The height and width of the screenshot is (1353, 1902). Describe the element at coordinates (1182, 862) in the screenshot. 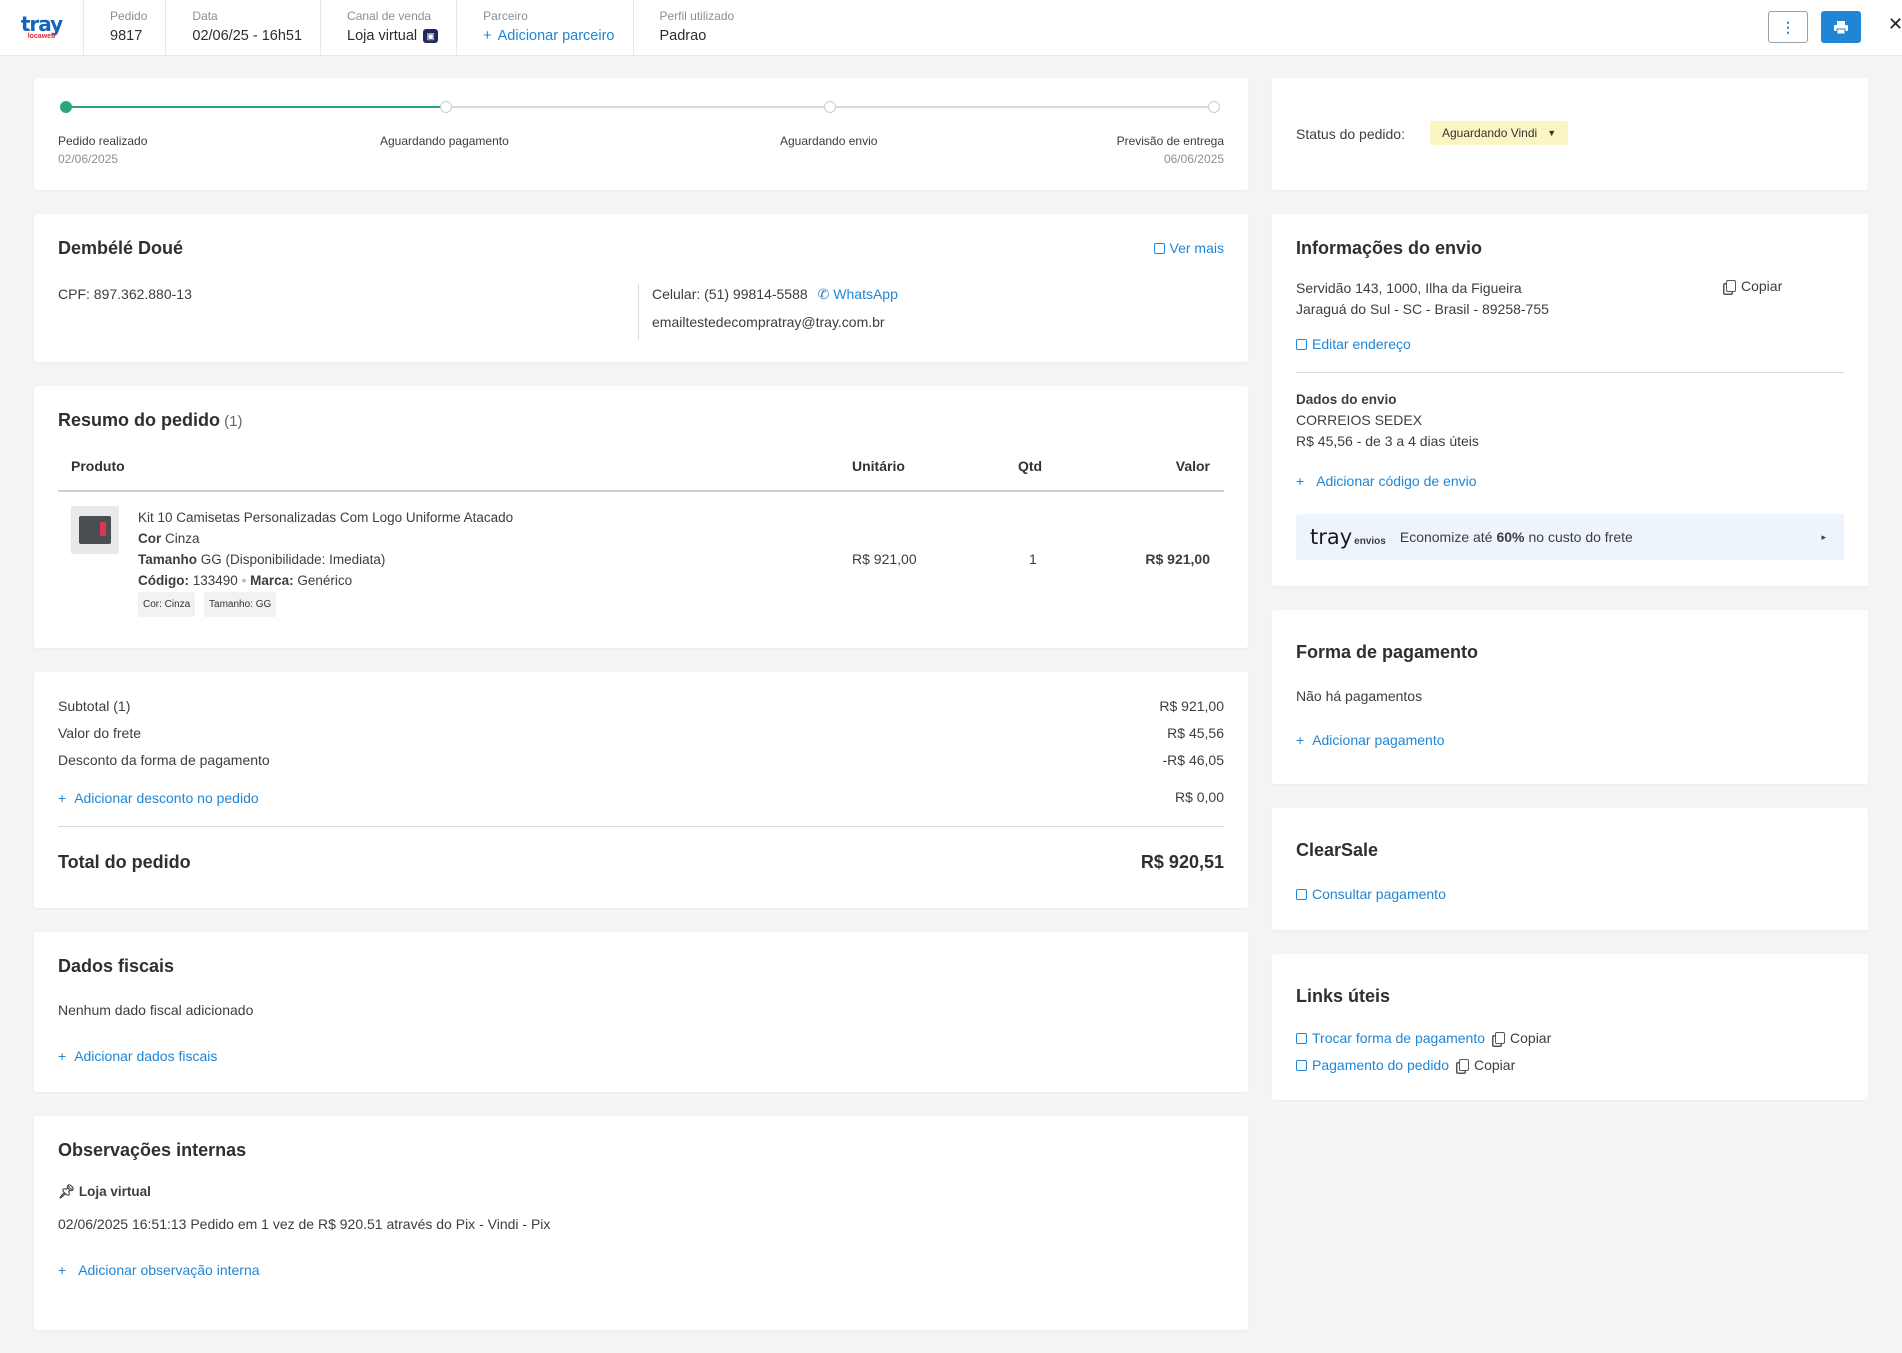

I see `order-total-value: R$ 920,51` at that location.